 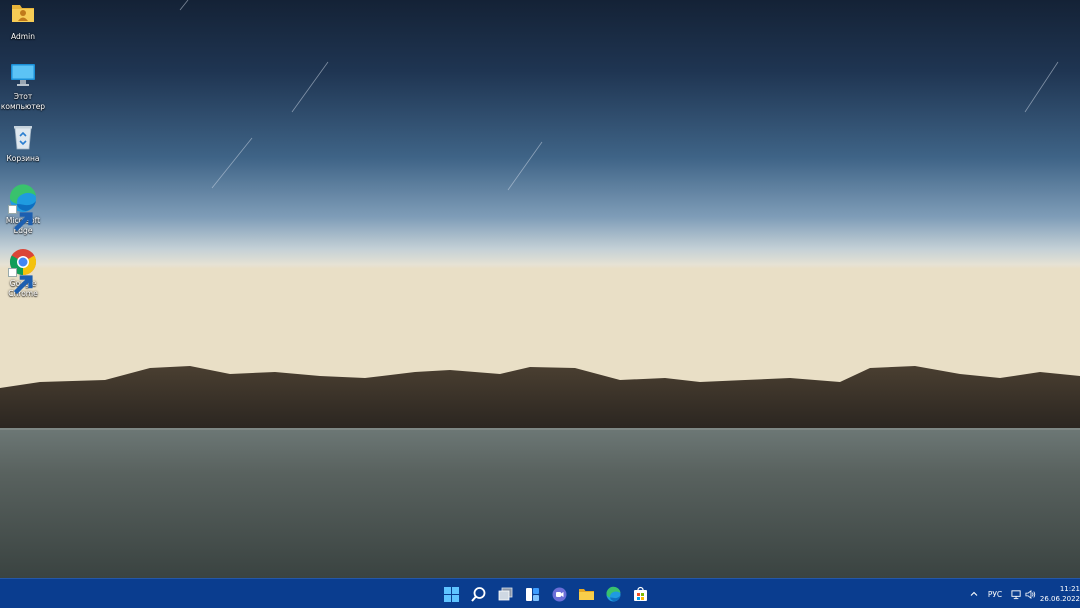 I want to click on desktop-icon-this-pc: Этот компьютер, so click(x=23, y=86).